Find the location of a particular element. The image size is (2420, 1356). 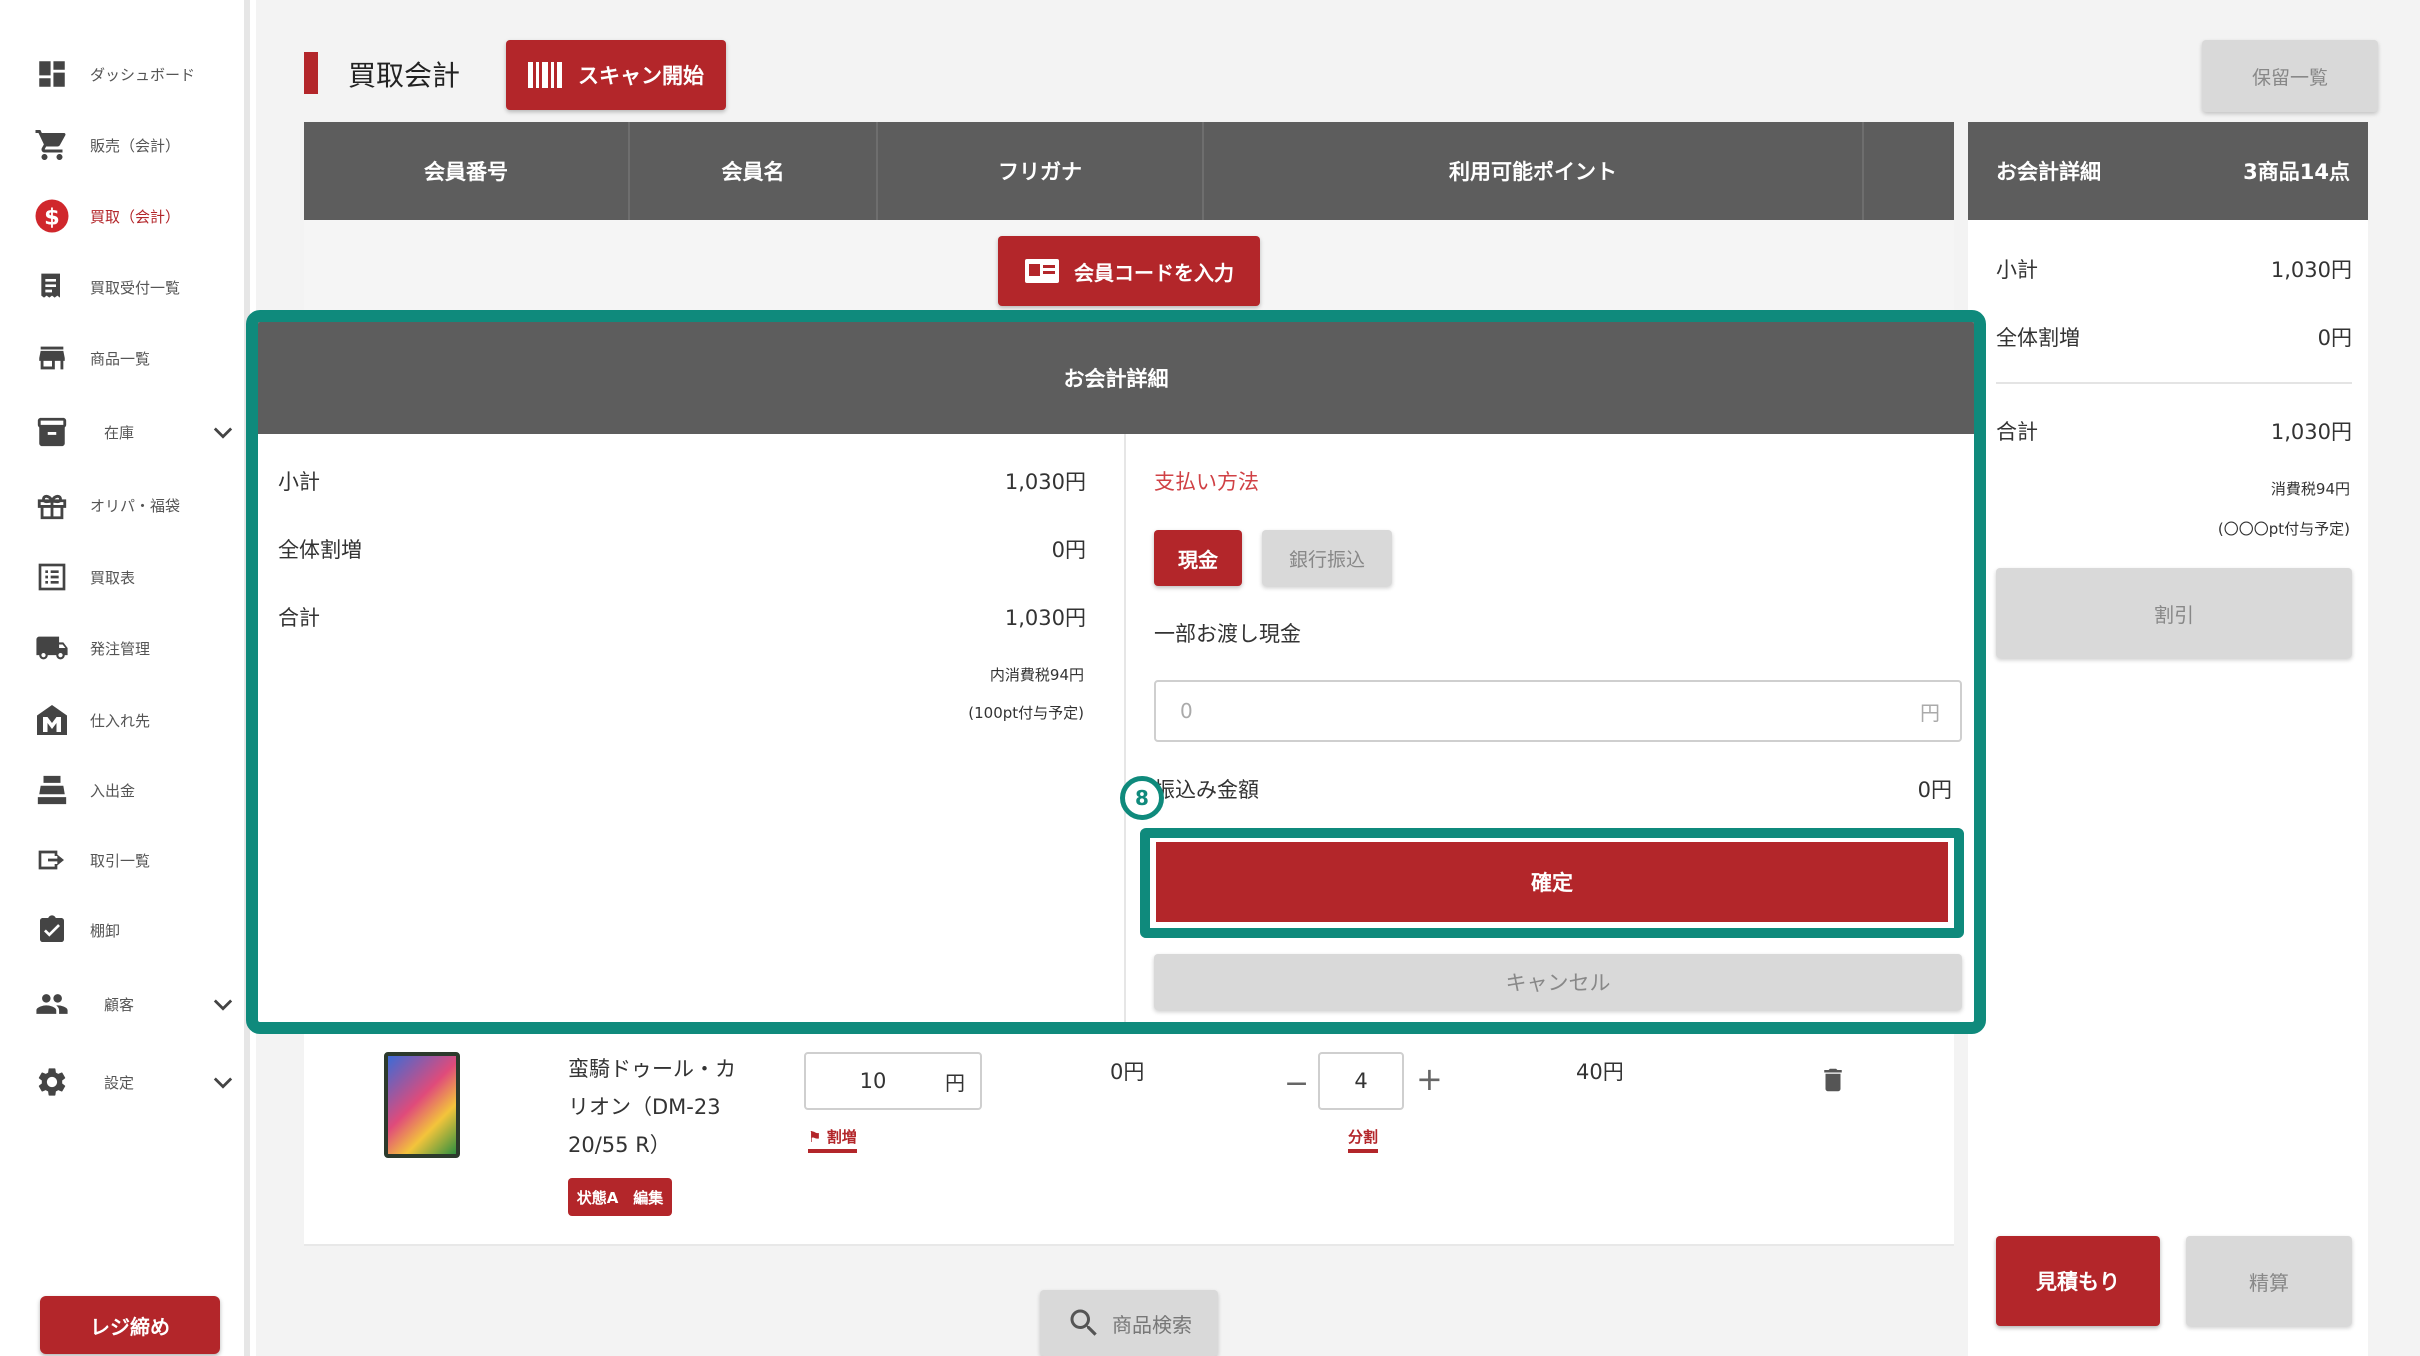

summary-header-title: お会計詳細 is located at coordinates (2048, 172).